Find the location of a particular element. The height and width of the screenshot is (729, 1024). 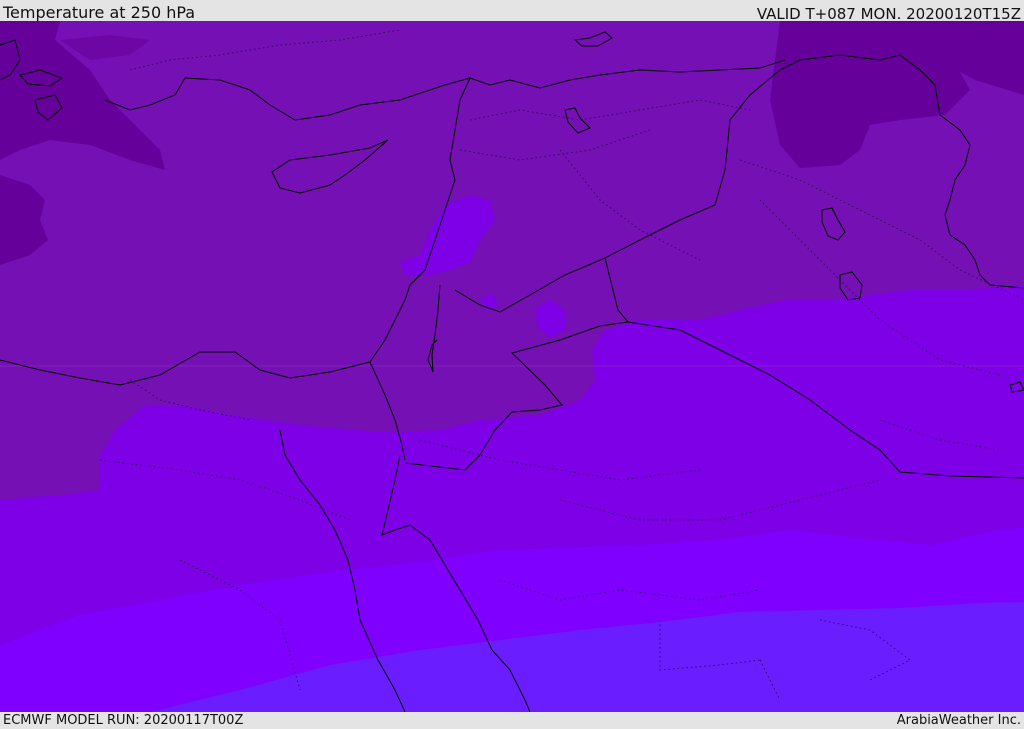

map-title: Temperature at 250 hPa is located at coordinates (99, 12).